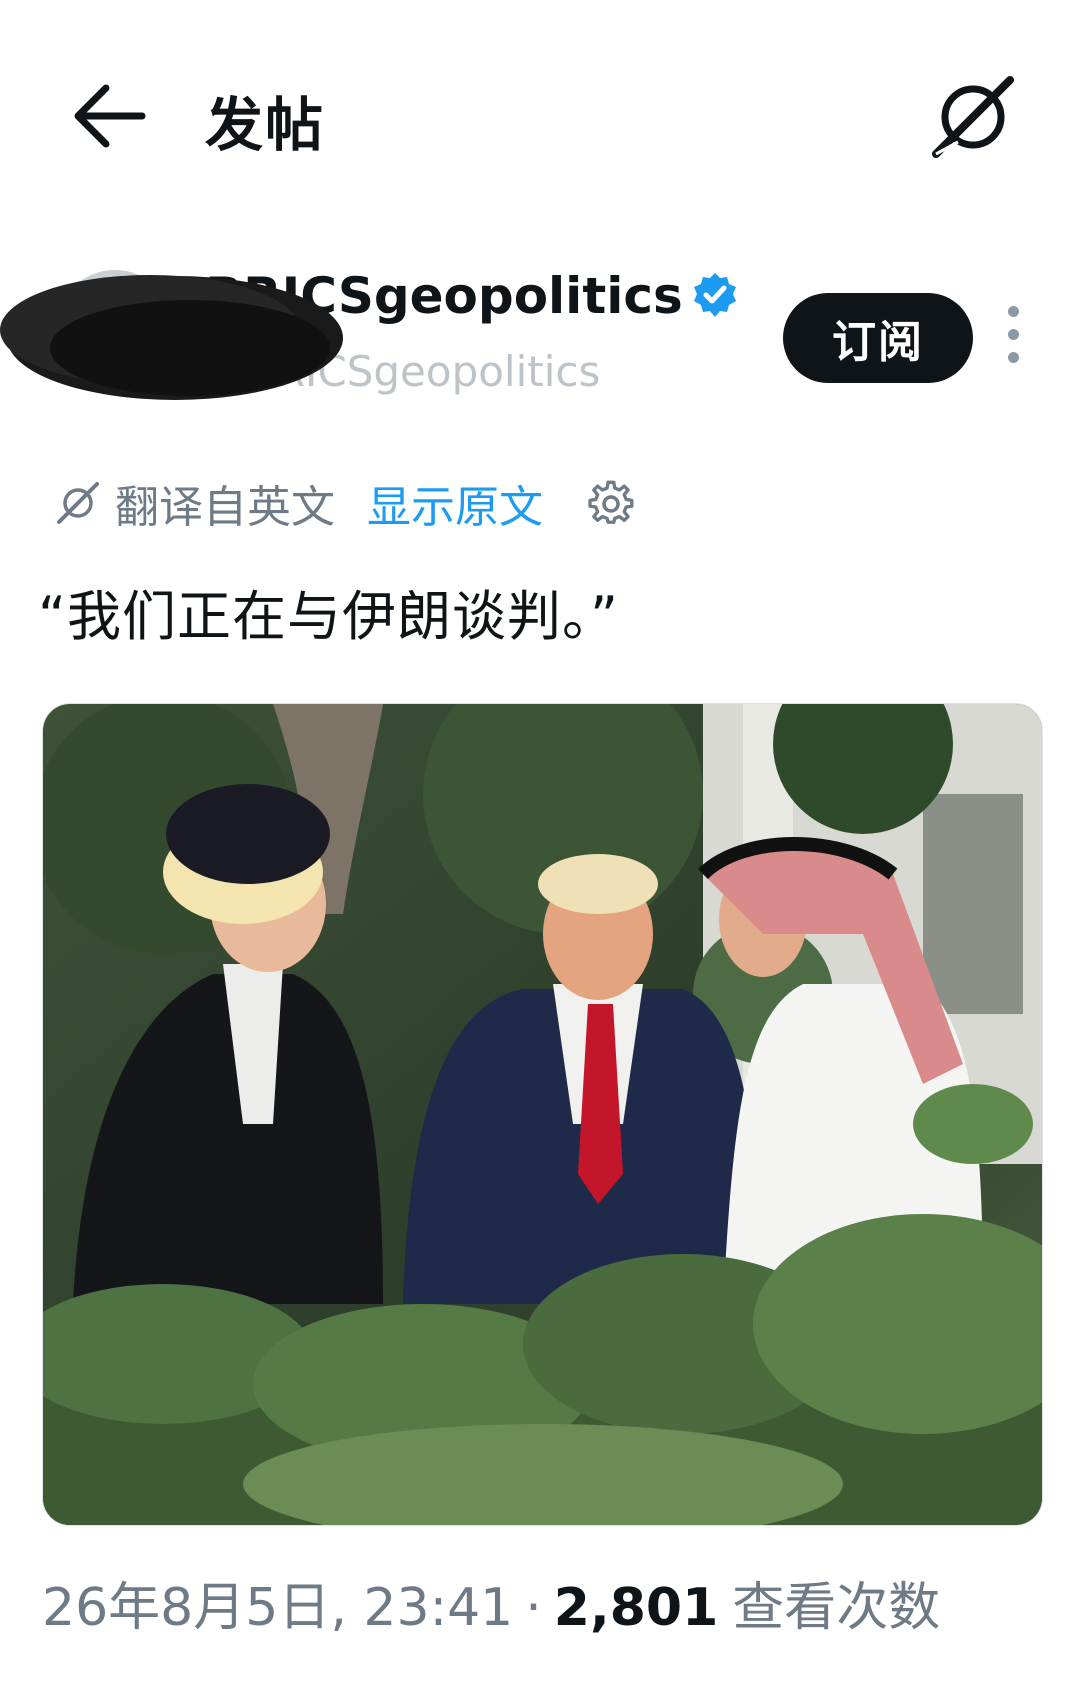 This screenshot has height=1688, width=1080. Describe the element at coordinates (345, 503) in the screenshot. I see `translation-bar: 翻译自英文 显示原文` at that location.